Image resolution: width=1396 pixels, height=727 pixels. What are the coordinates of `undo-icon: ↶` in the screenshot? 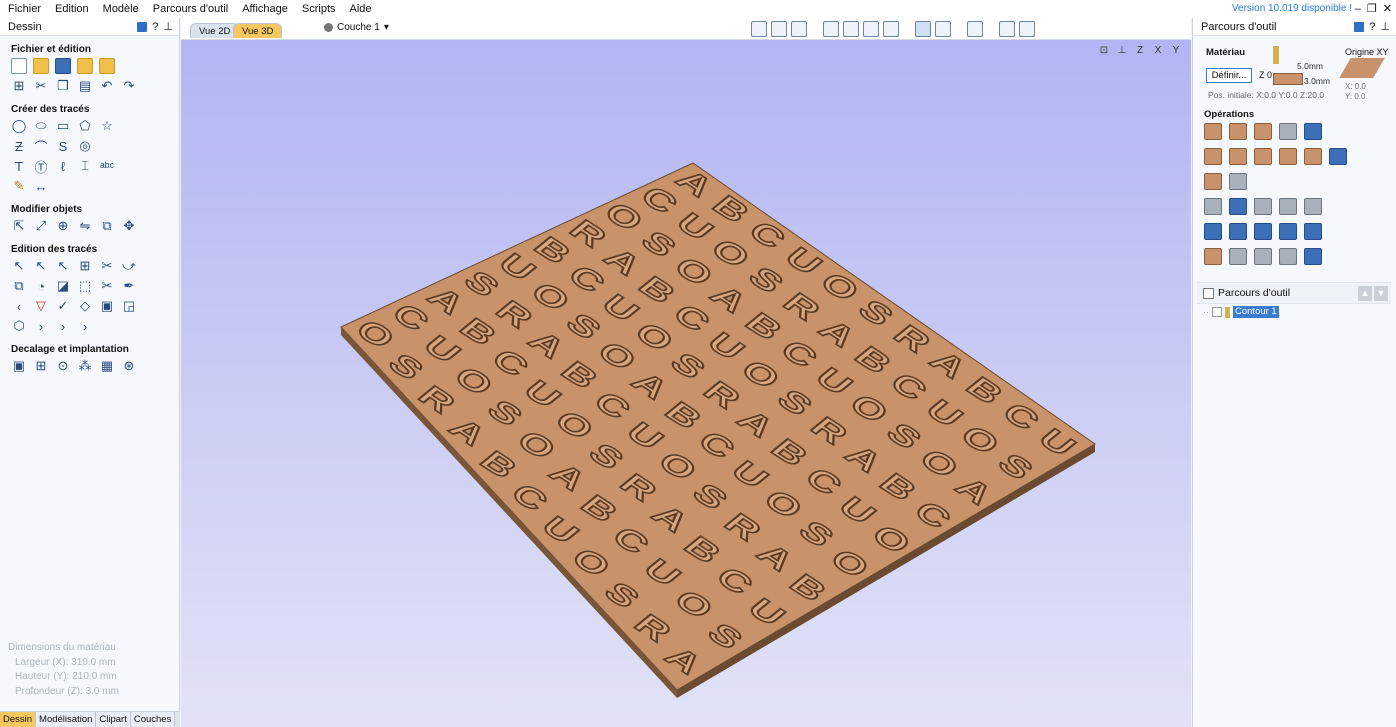 It's located at (107, 86).